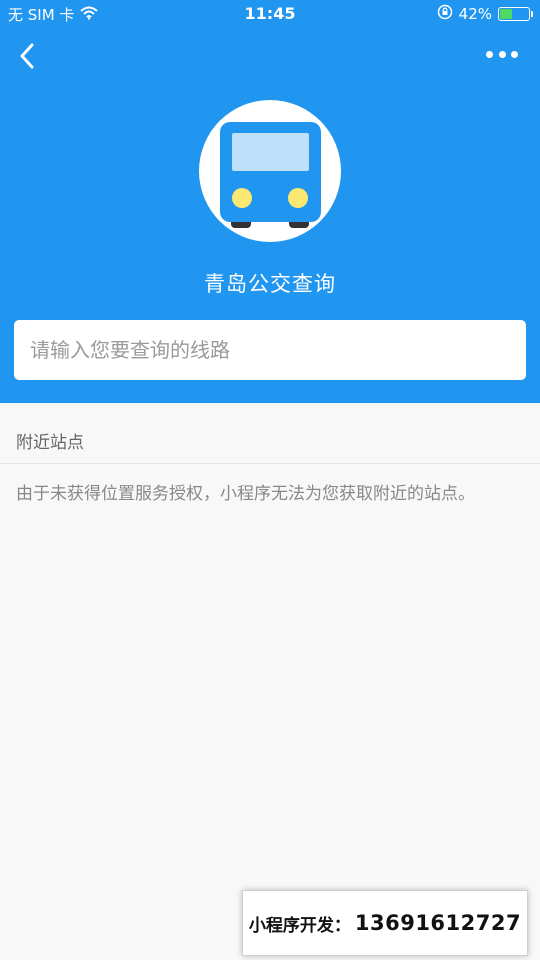 The width and height of the screenshot is (540, 960). What do you see at coordinates (270, 284) in the screenshot?
I see `app-title: 青岛公交查询` at bounding box center [270, 284].